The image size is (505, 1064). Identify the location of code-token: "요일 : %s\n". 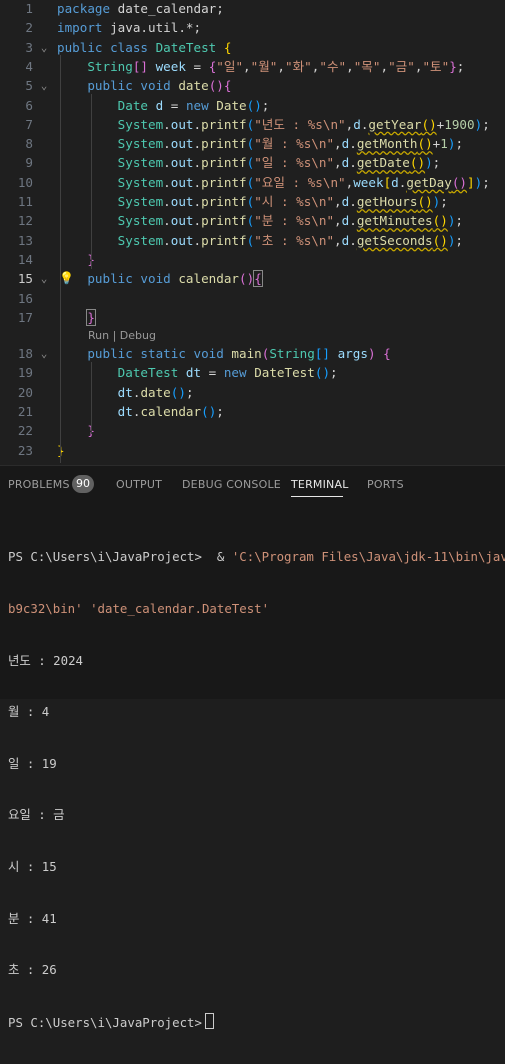
(300, 182).